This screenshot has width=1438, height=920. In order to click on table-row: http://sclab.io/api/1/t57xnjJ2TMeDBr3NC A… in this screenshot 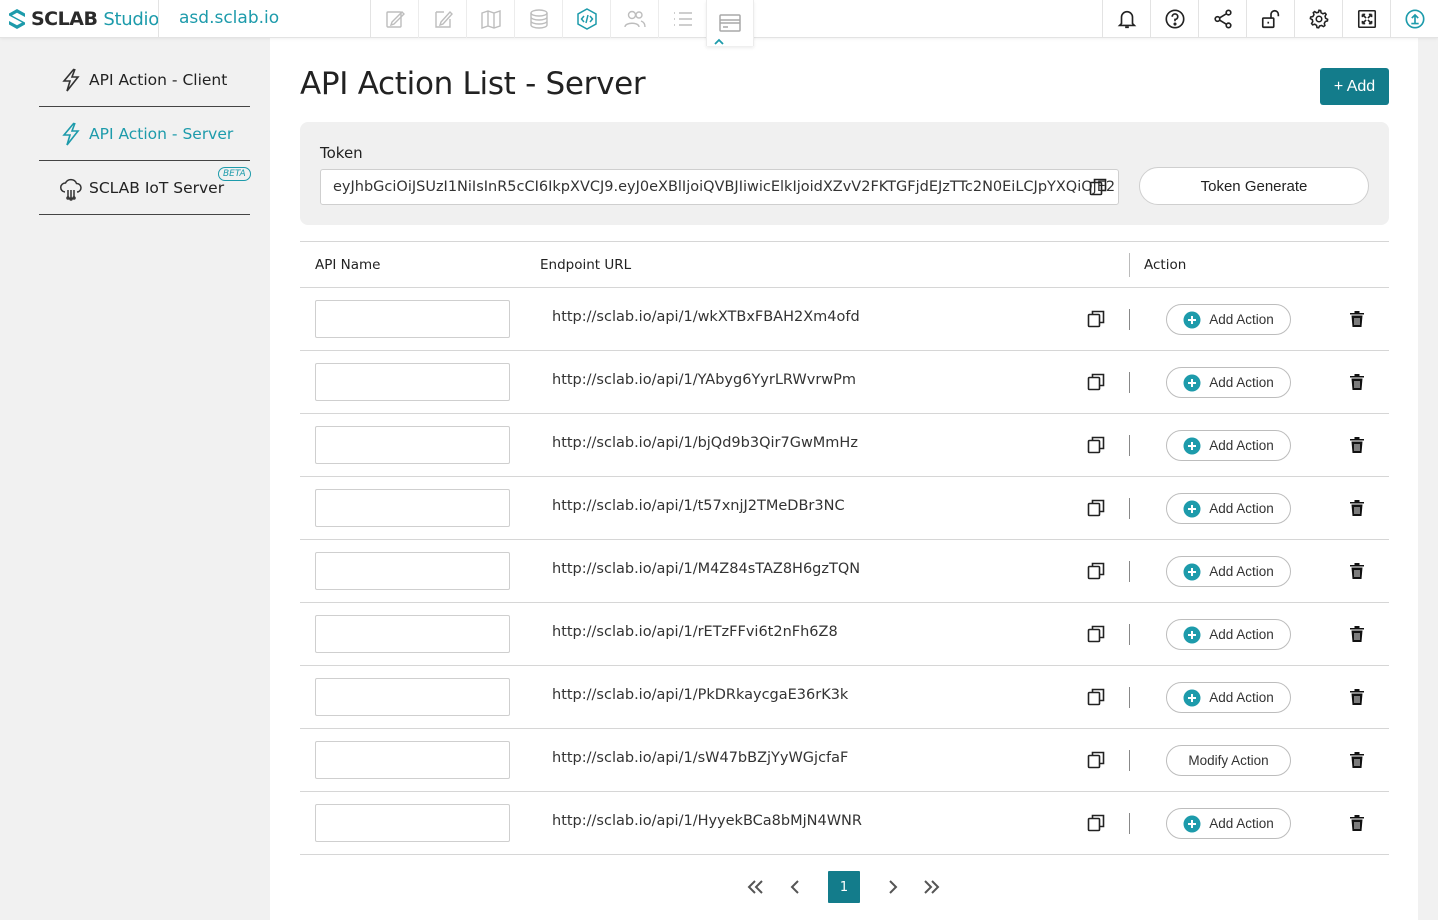, I will do `click(844, 508)`.